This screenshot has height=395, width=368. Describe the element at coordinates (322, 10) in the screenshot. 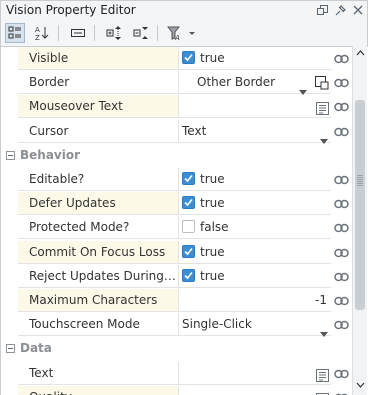

I see `restore-icon` at that location.